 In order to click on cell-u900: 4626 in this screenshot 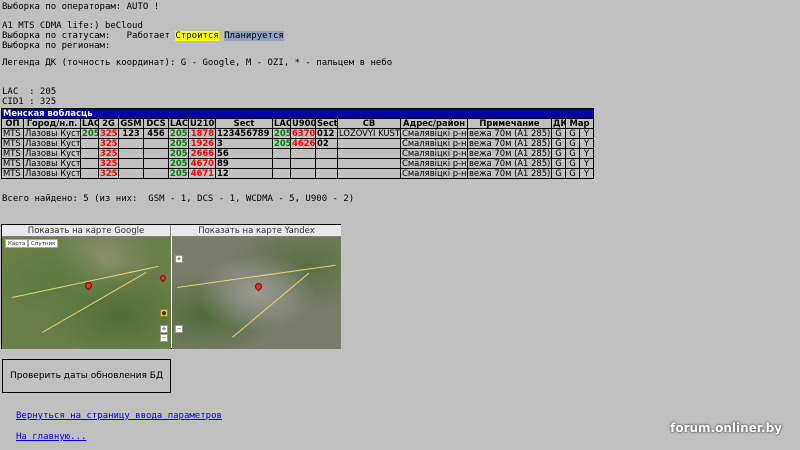, I will do `click(303, 143)`.